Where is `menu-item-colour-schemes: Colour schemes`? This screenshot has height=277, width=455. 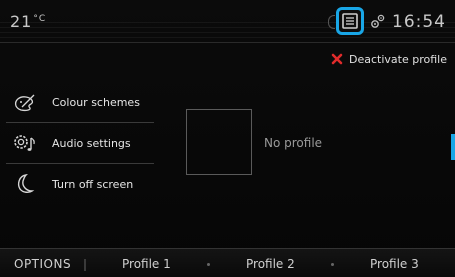
menu-item-colour-schemes: Colour schemes is located at coordinates (80, 102).